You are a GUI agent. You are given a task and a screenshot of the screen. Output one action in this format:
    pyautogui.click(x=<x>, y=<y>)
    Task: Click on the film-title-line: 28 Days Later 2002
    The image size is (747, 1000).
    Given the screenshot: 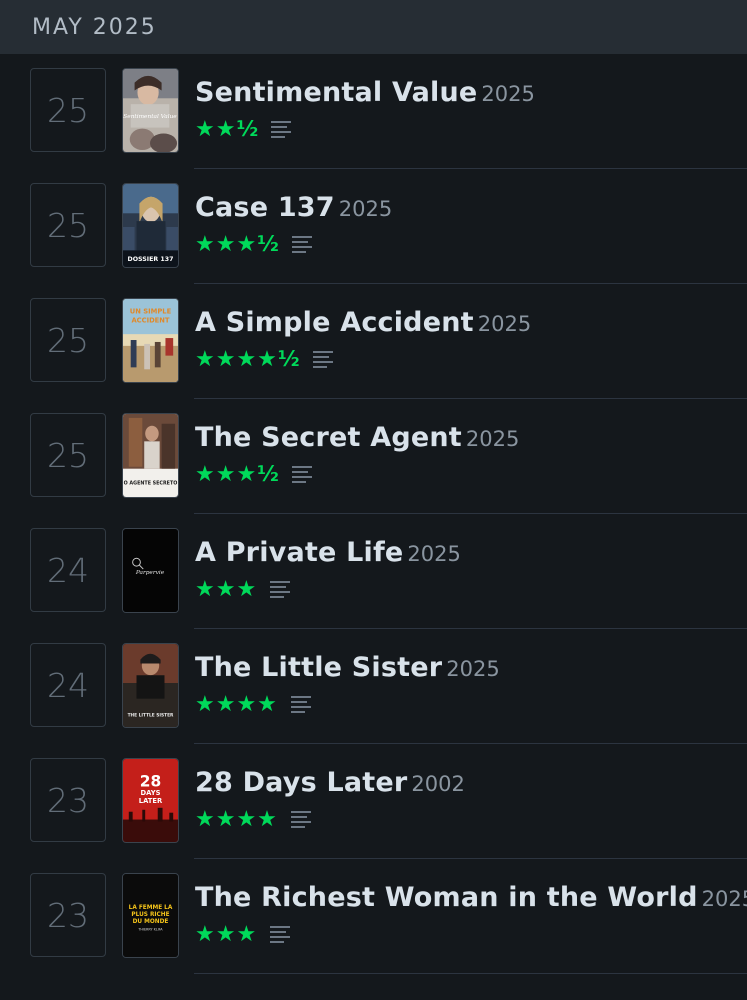 What is the action you would take?
    pyautogui.click(x=330, y=784)
    